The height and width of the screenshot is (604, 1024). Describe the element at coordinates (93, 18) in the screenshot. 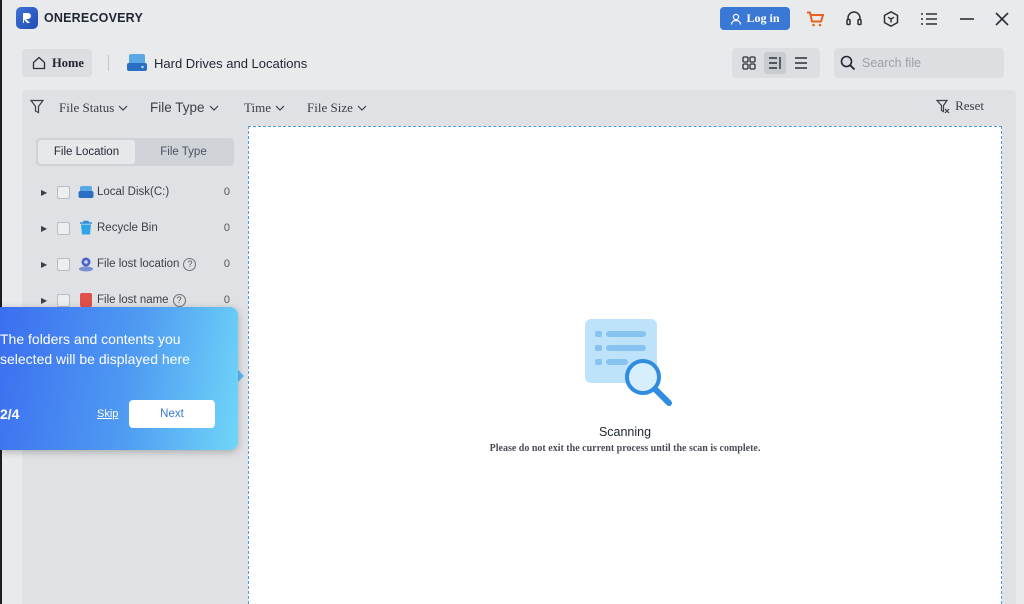

I see `app-name: ONERECOVERY` at that location.